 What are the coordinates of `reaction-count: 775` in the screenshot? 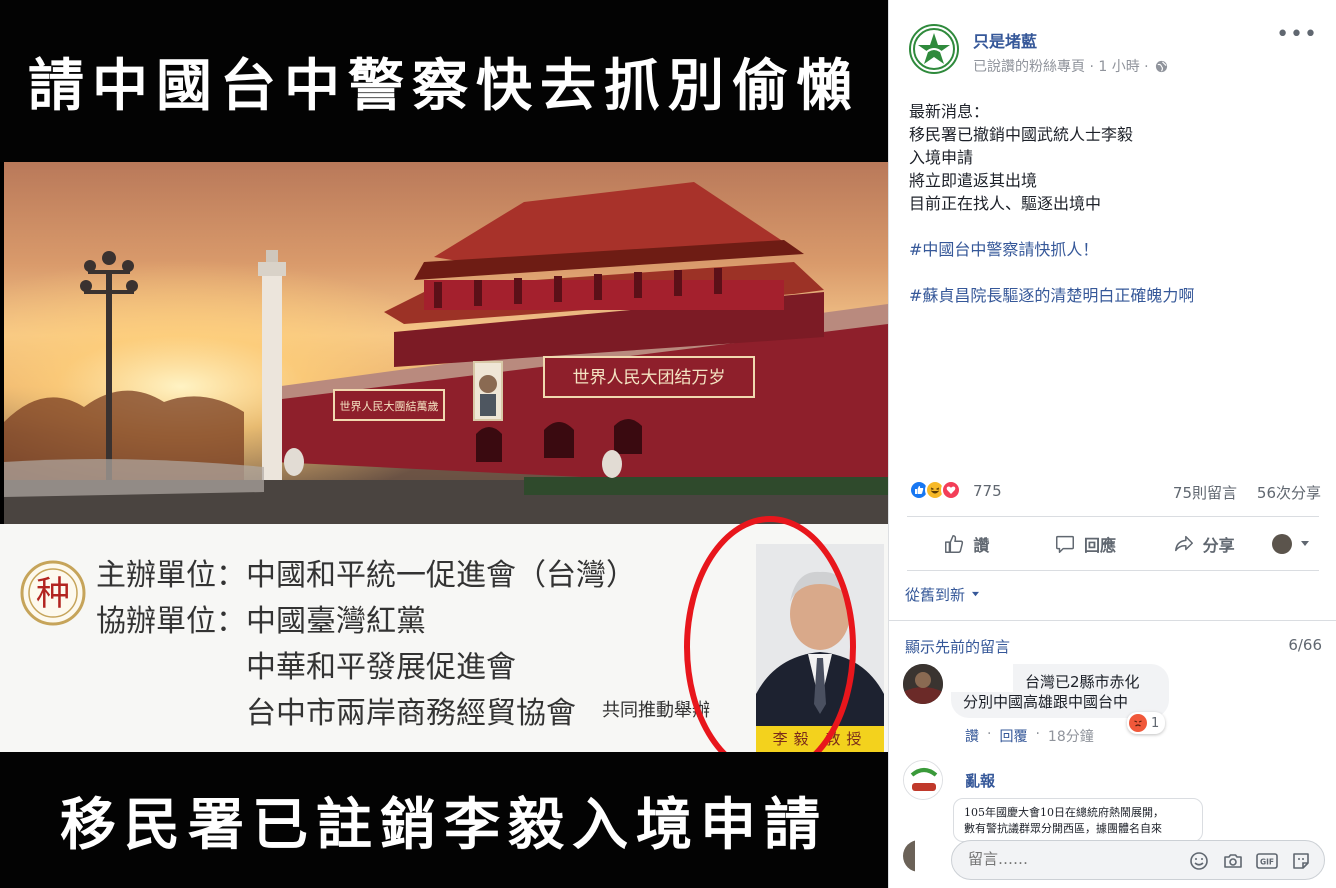 It's located at (987, 491).